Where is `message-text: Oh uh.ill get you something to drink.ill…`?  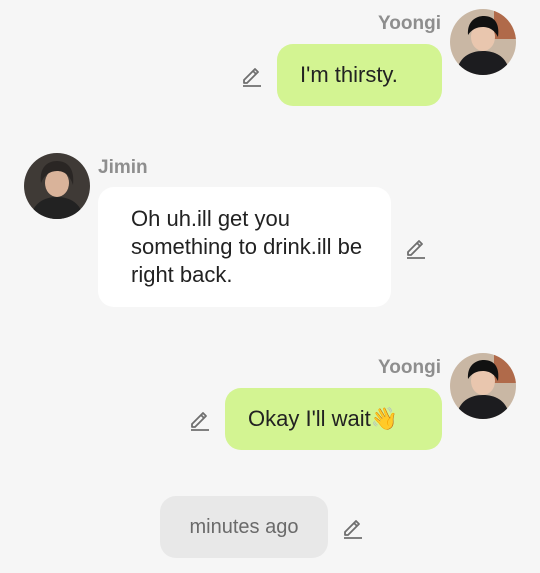
message-text: Oh uh.ill get you something to drink.ill… is located at coordinates (247, 246).